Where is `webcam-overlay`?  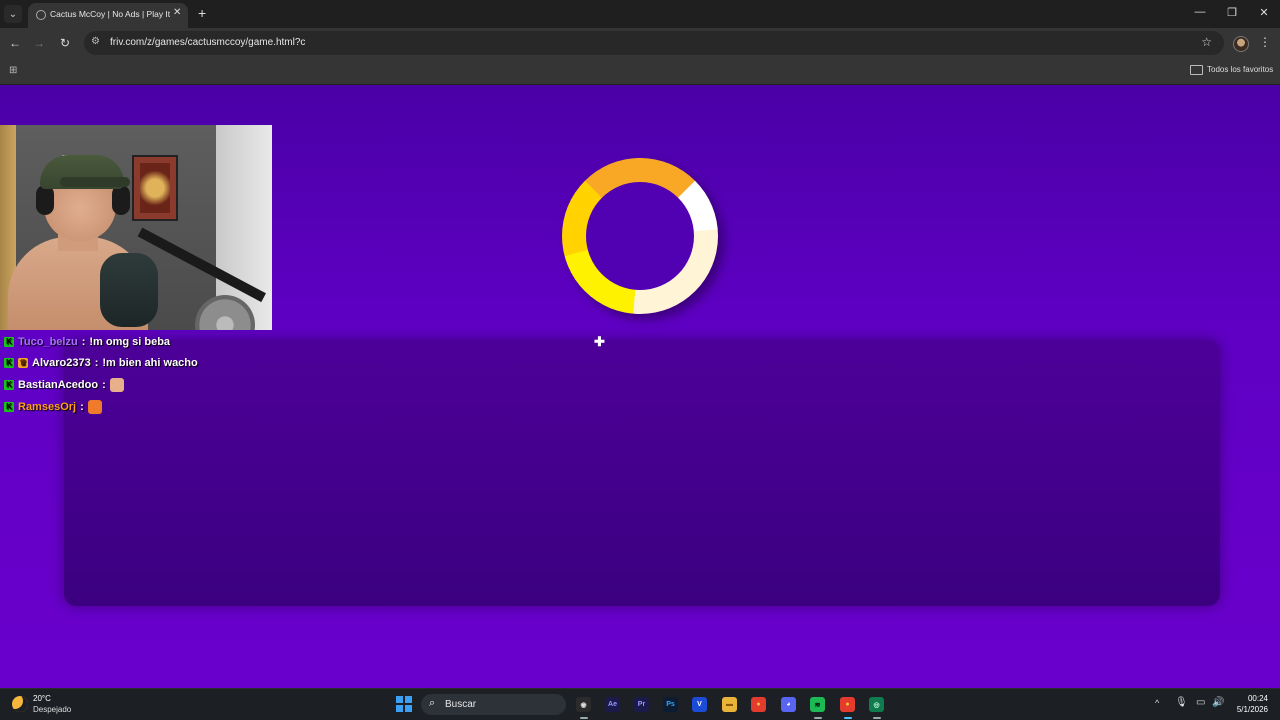
webcam-overlay is located at coordinates (136, 227).